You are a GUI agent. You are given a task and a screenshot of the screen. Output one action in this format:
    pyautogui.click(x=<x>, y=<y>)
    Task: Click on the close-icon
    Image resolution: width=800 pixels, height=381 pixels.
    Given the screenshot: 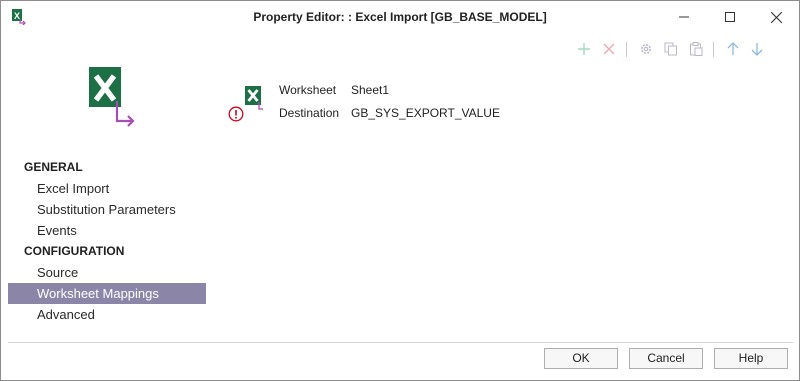 What is the action you would take?
    pyautogui.click(x=776, y=17)
    